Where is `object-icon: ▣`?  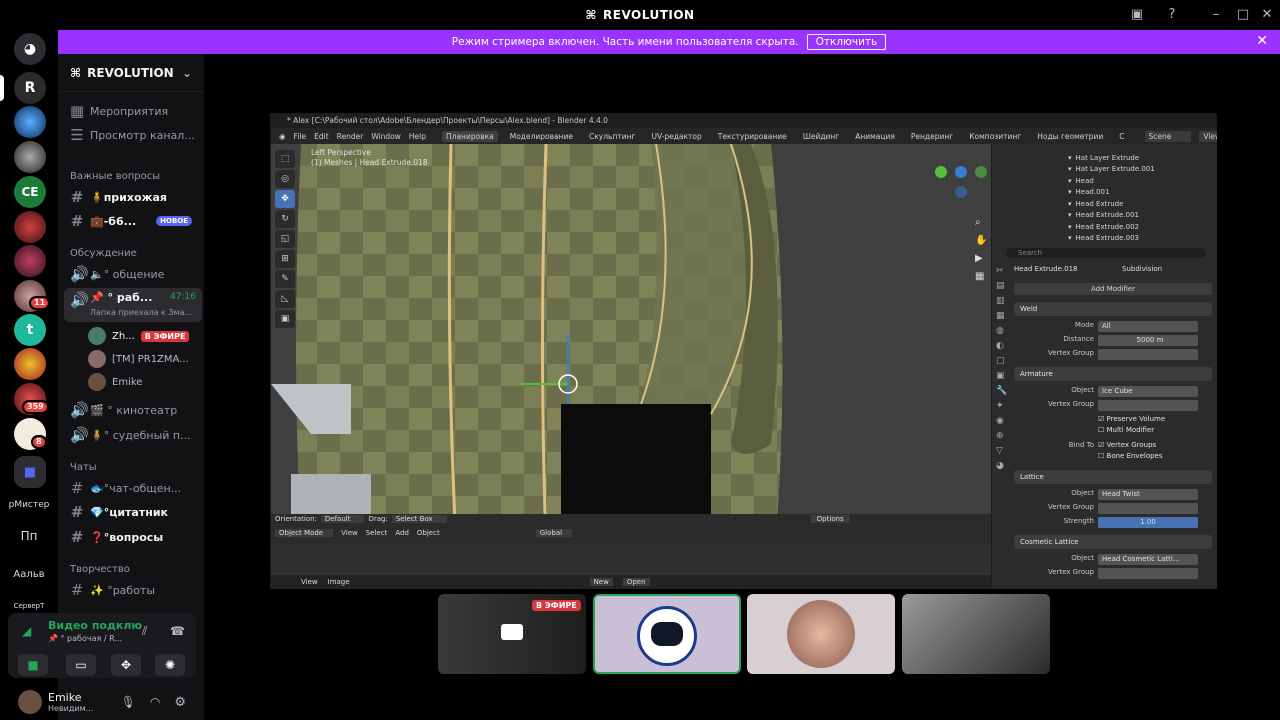 object-icon: ▣ is located at coordinates (1002, 376).